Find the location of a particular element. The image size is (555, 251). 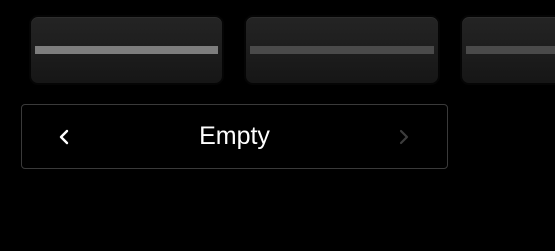

chevron-right-icon is located at coordinates (404, 136).